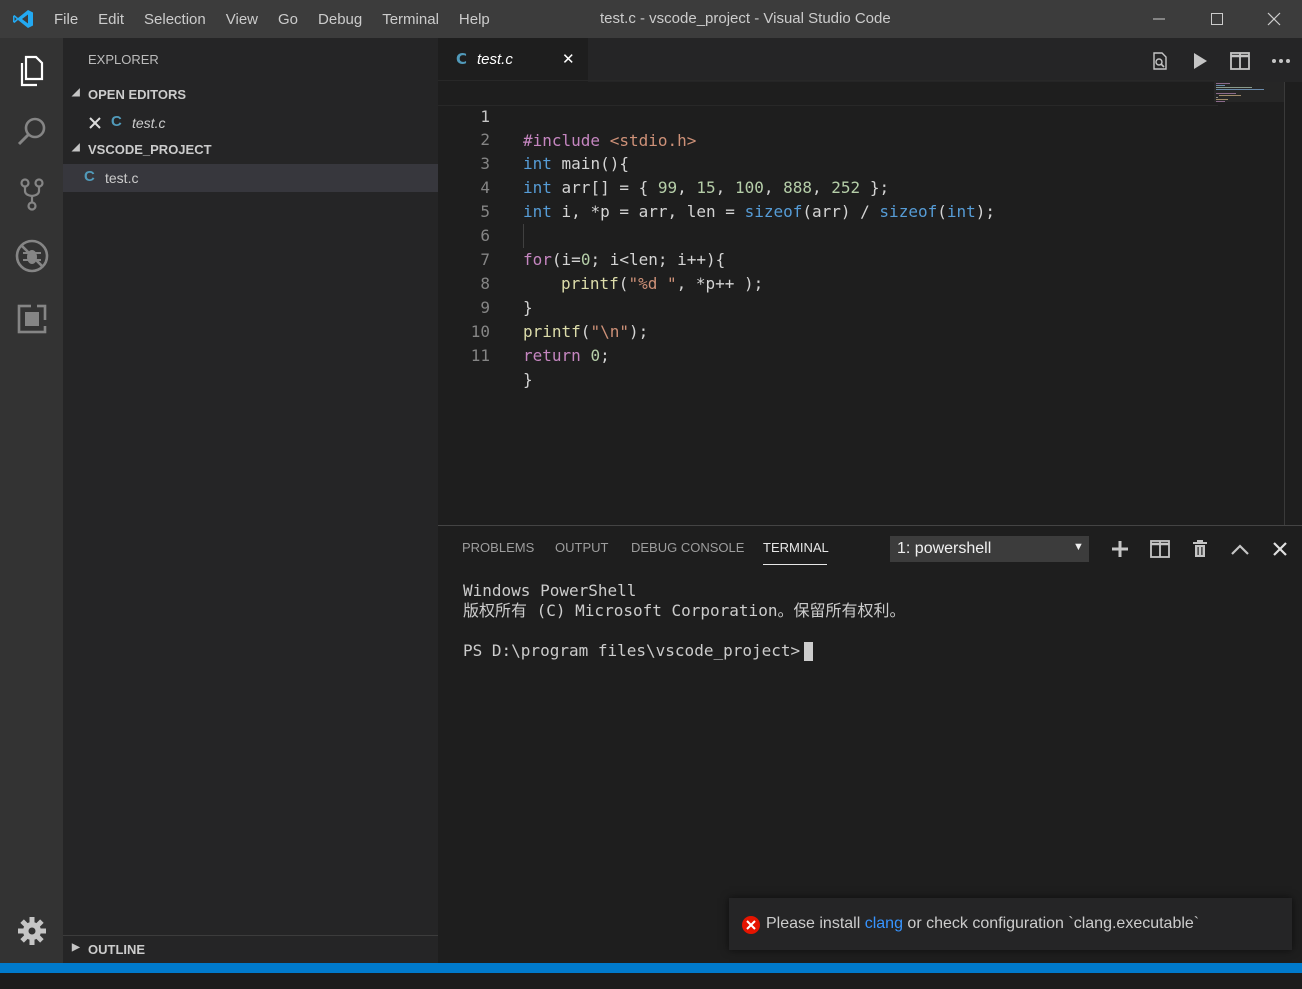 Image resolution: width=1302 pixels, height=989 pixels. I want to click on tab-test-c: C test.c ✕, so click(513, 60).